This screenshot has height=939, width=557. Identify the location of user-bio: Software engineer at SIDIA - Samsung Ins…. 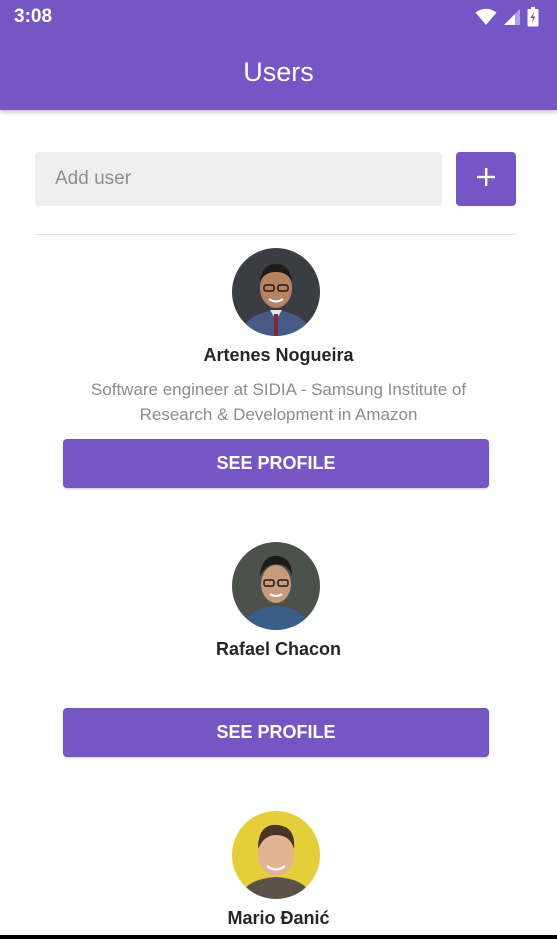
(278, 402).